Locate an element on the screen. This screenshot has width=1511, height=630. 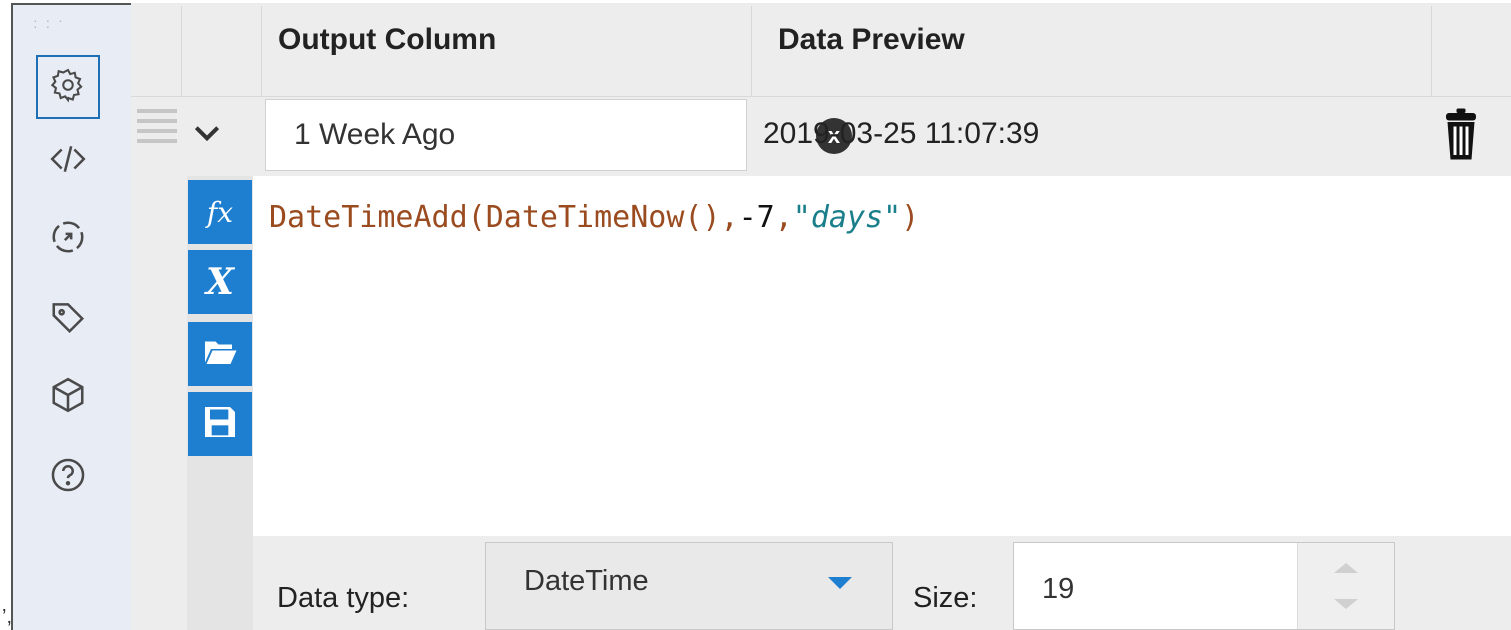
row-gutter is located at coordinates (159, 403).